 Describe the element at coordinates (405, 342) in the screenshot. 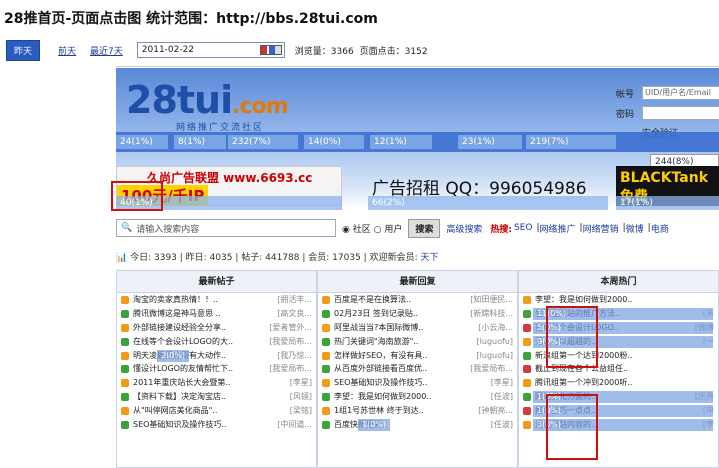

I see `topic-title: 热门关键词"海南旅游"..` at that location.